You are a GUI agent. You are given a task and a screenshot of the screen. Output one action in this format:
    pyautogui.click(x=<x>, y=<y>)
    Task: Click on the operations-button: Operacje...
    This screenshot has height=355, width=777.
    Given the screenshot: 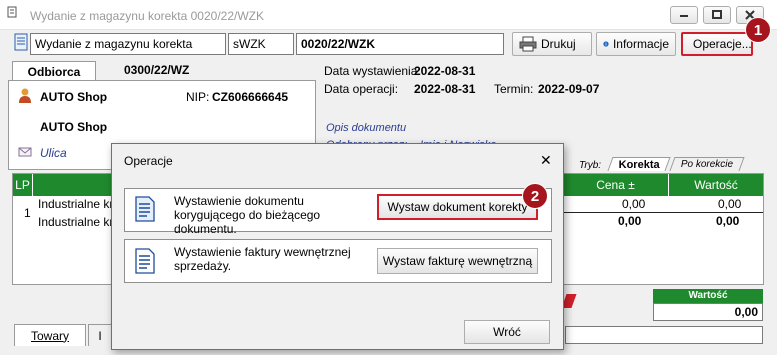 What is the action you would take?
    pyautogui.click(x=717, y=44)
    